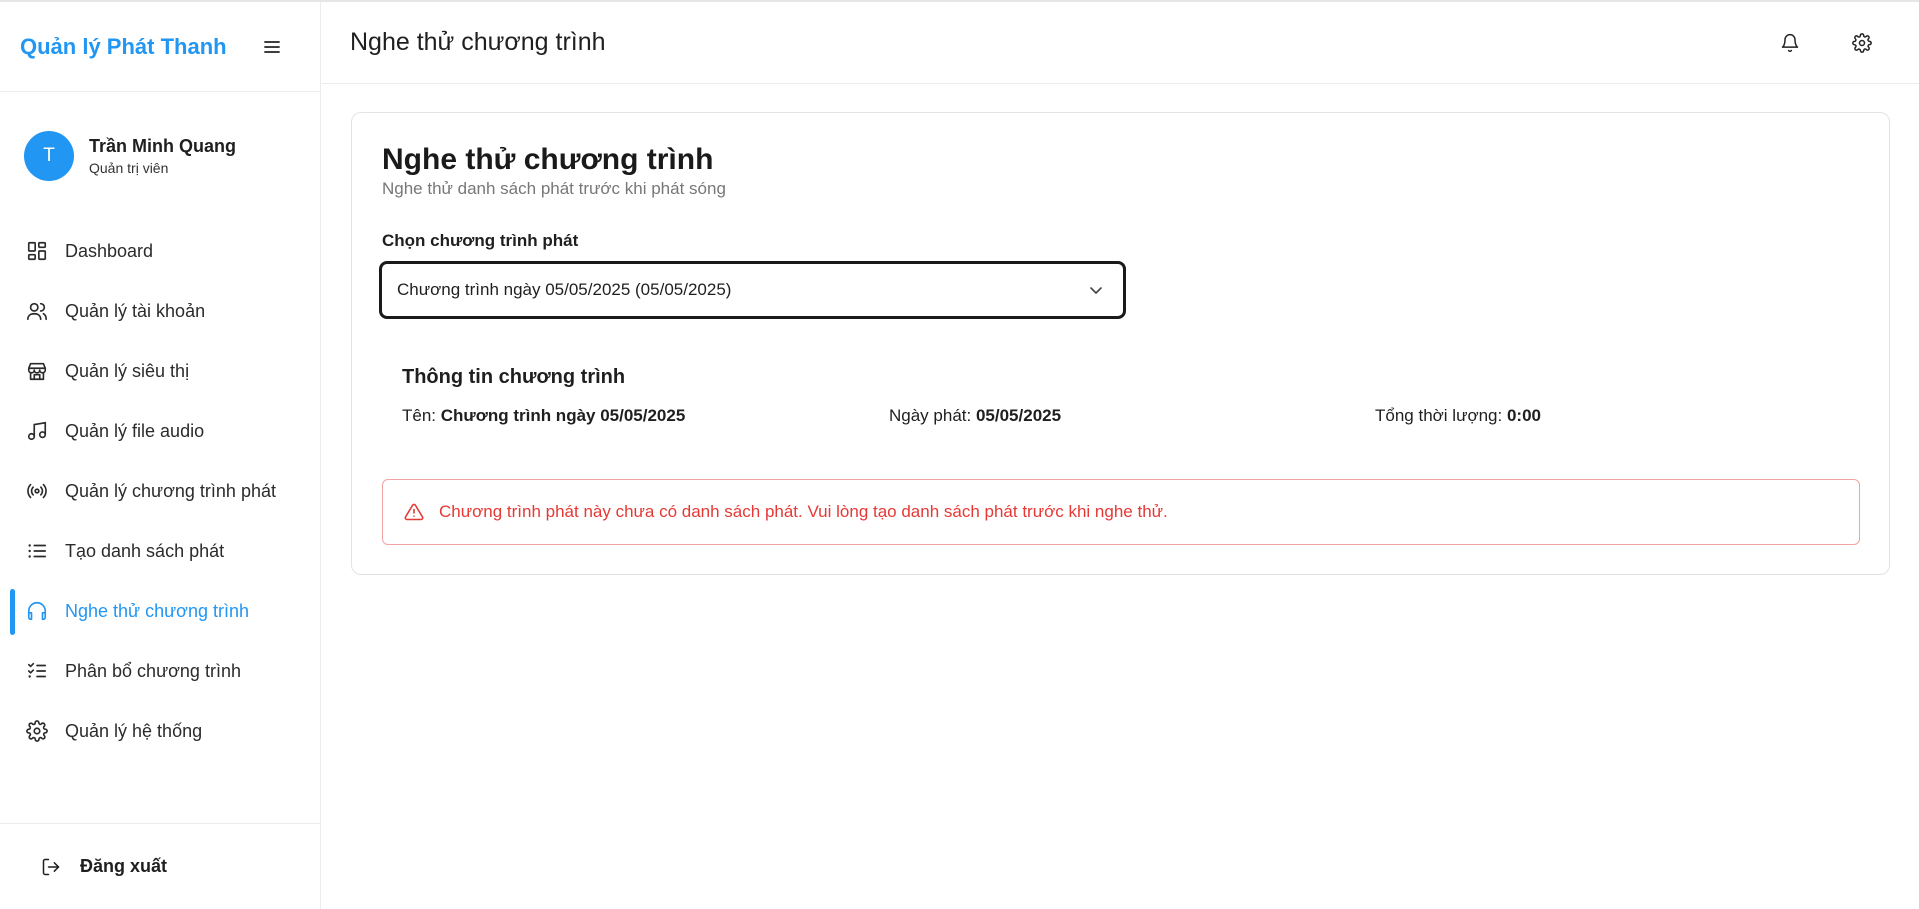 The height and width of the screenshot is (909, 1919). What do you see at coordinates (170, 490) in the screenshot?
I see `sidebar-item-label: Quản lý chương trình phát` at bounding box center [170, 490].